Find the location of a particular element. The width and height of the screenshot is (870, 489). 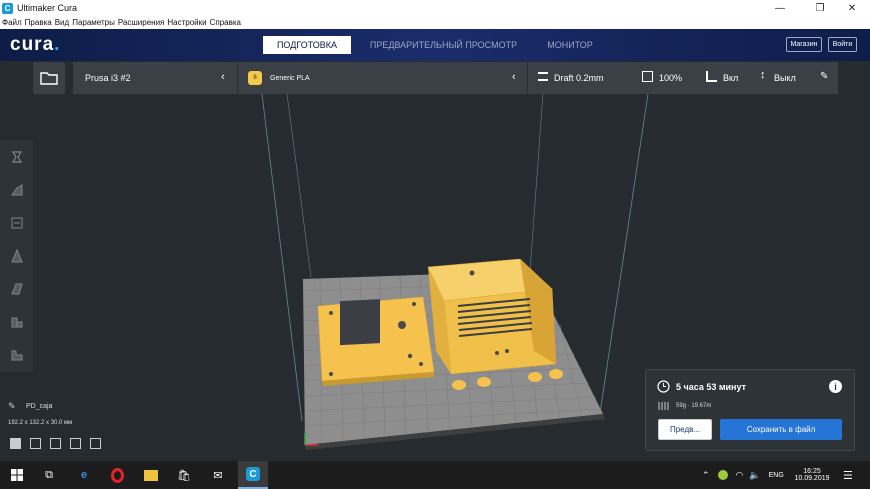

file-explorer-icon is located at coordinates (151, 475).